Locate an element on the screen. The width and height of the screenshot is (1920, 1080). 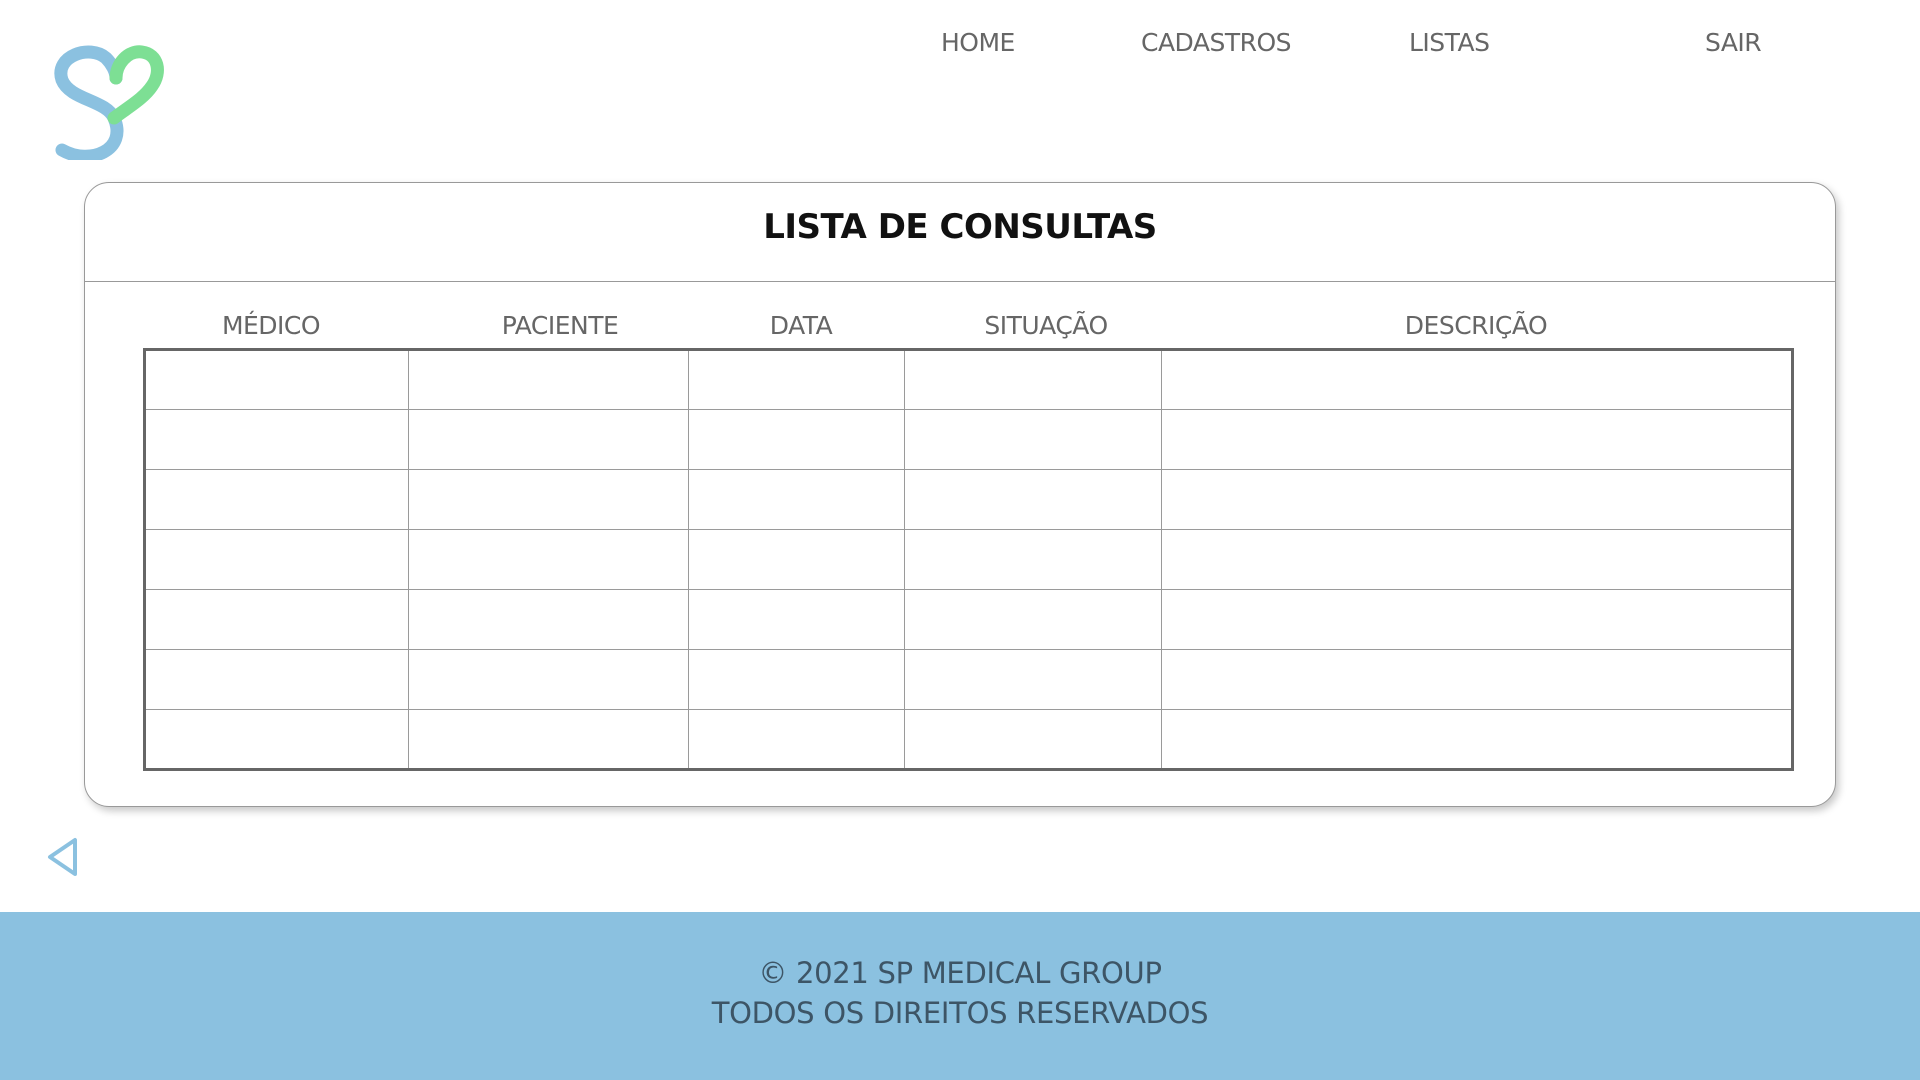
title-divider is located at coordinates (960, 281).